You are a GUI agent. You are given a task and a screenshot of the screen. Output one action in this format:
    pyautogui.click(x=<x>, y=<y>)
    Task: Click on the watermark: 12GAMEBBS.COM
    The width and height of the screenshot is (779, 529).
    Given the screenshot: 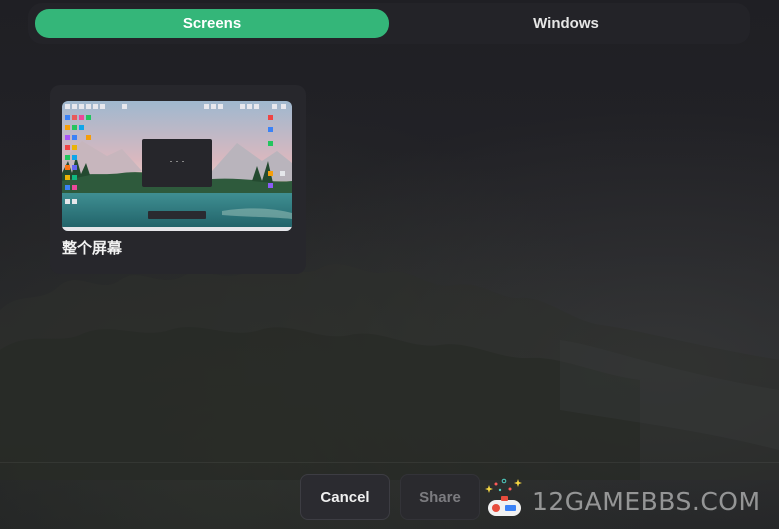 What is the action you would take?
    pyautogui.click(x=622, y=501)
    